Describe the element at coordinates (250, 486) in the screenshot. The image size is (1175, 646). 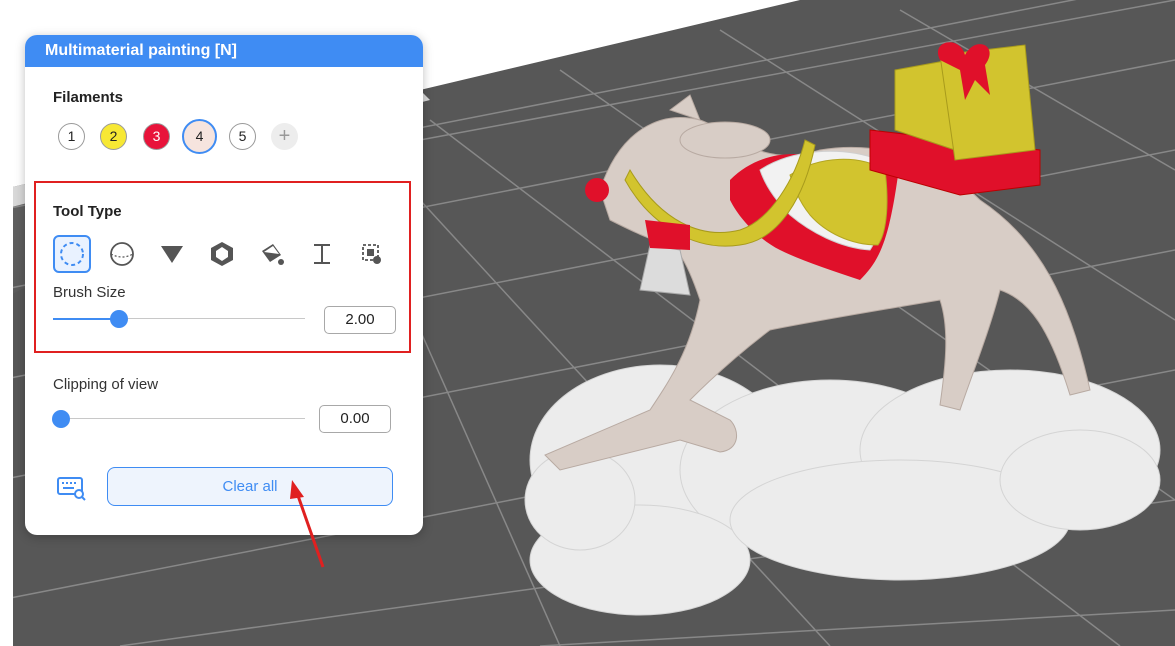
I see `clear-all-button: Clear all` at that location.